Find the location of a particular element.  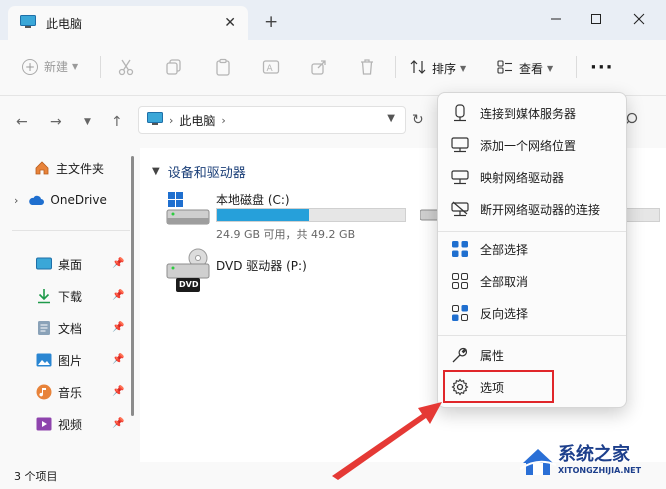

forward-icon: → is located at coordinates (56, 122).